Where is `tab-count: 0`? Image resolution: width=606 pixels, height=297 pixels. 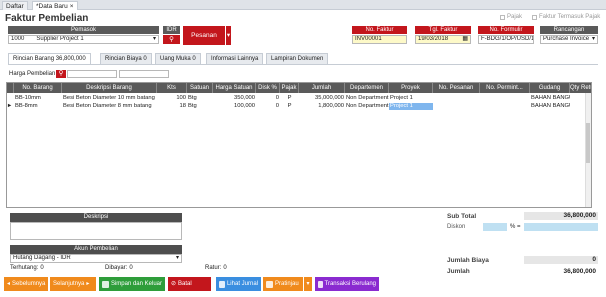 tab-count: 0 is located at coordinates (145, 59).